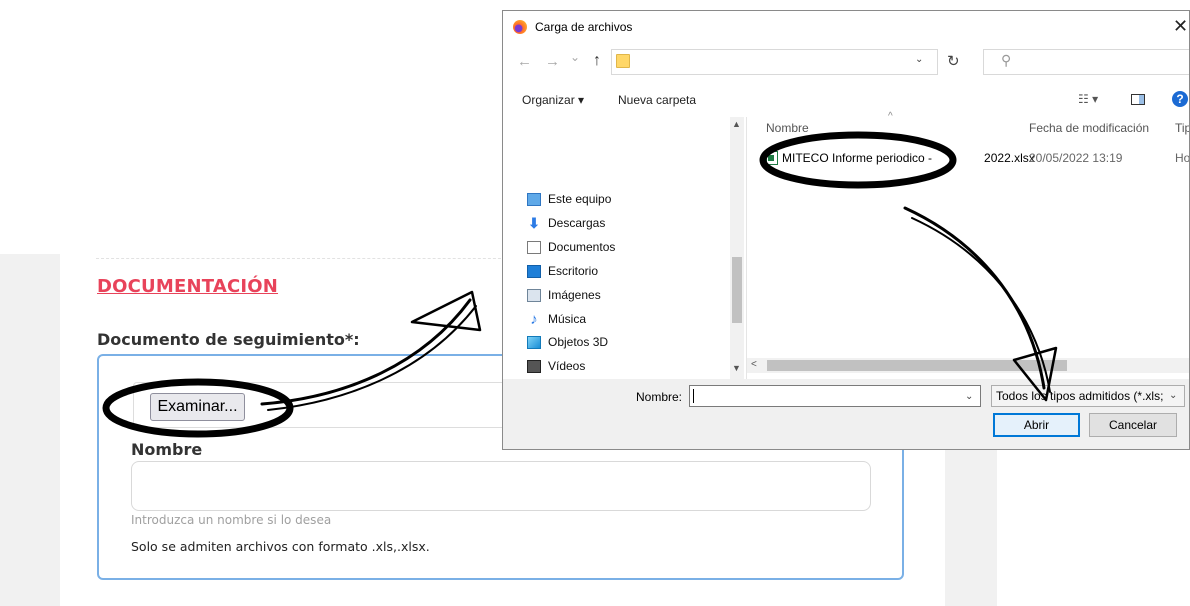 The image size is (1190, 606). What do you see at coordinates (534, 222) in the screenshot?
I see `download-icon: ⬇` at bounding box center [534, 222].